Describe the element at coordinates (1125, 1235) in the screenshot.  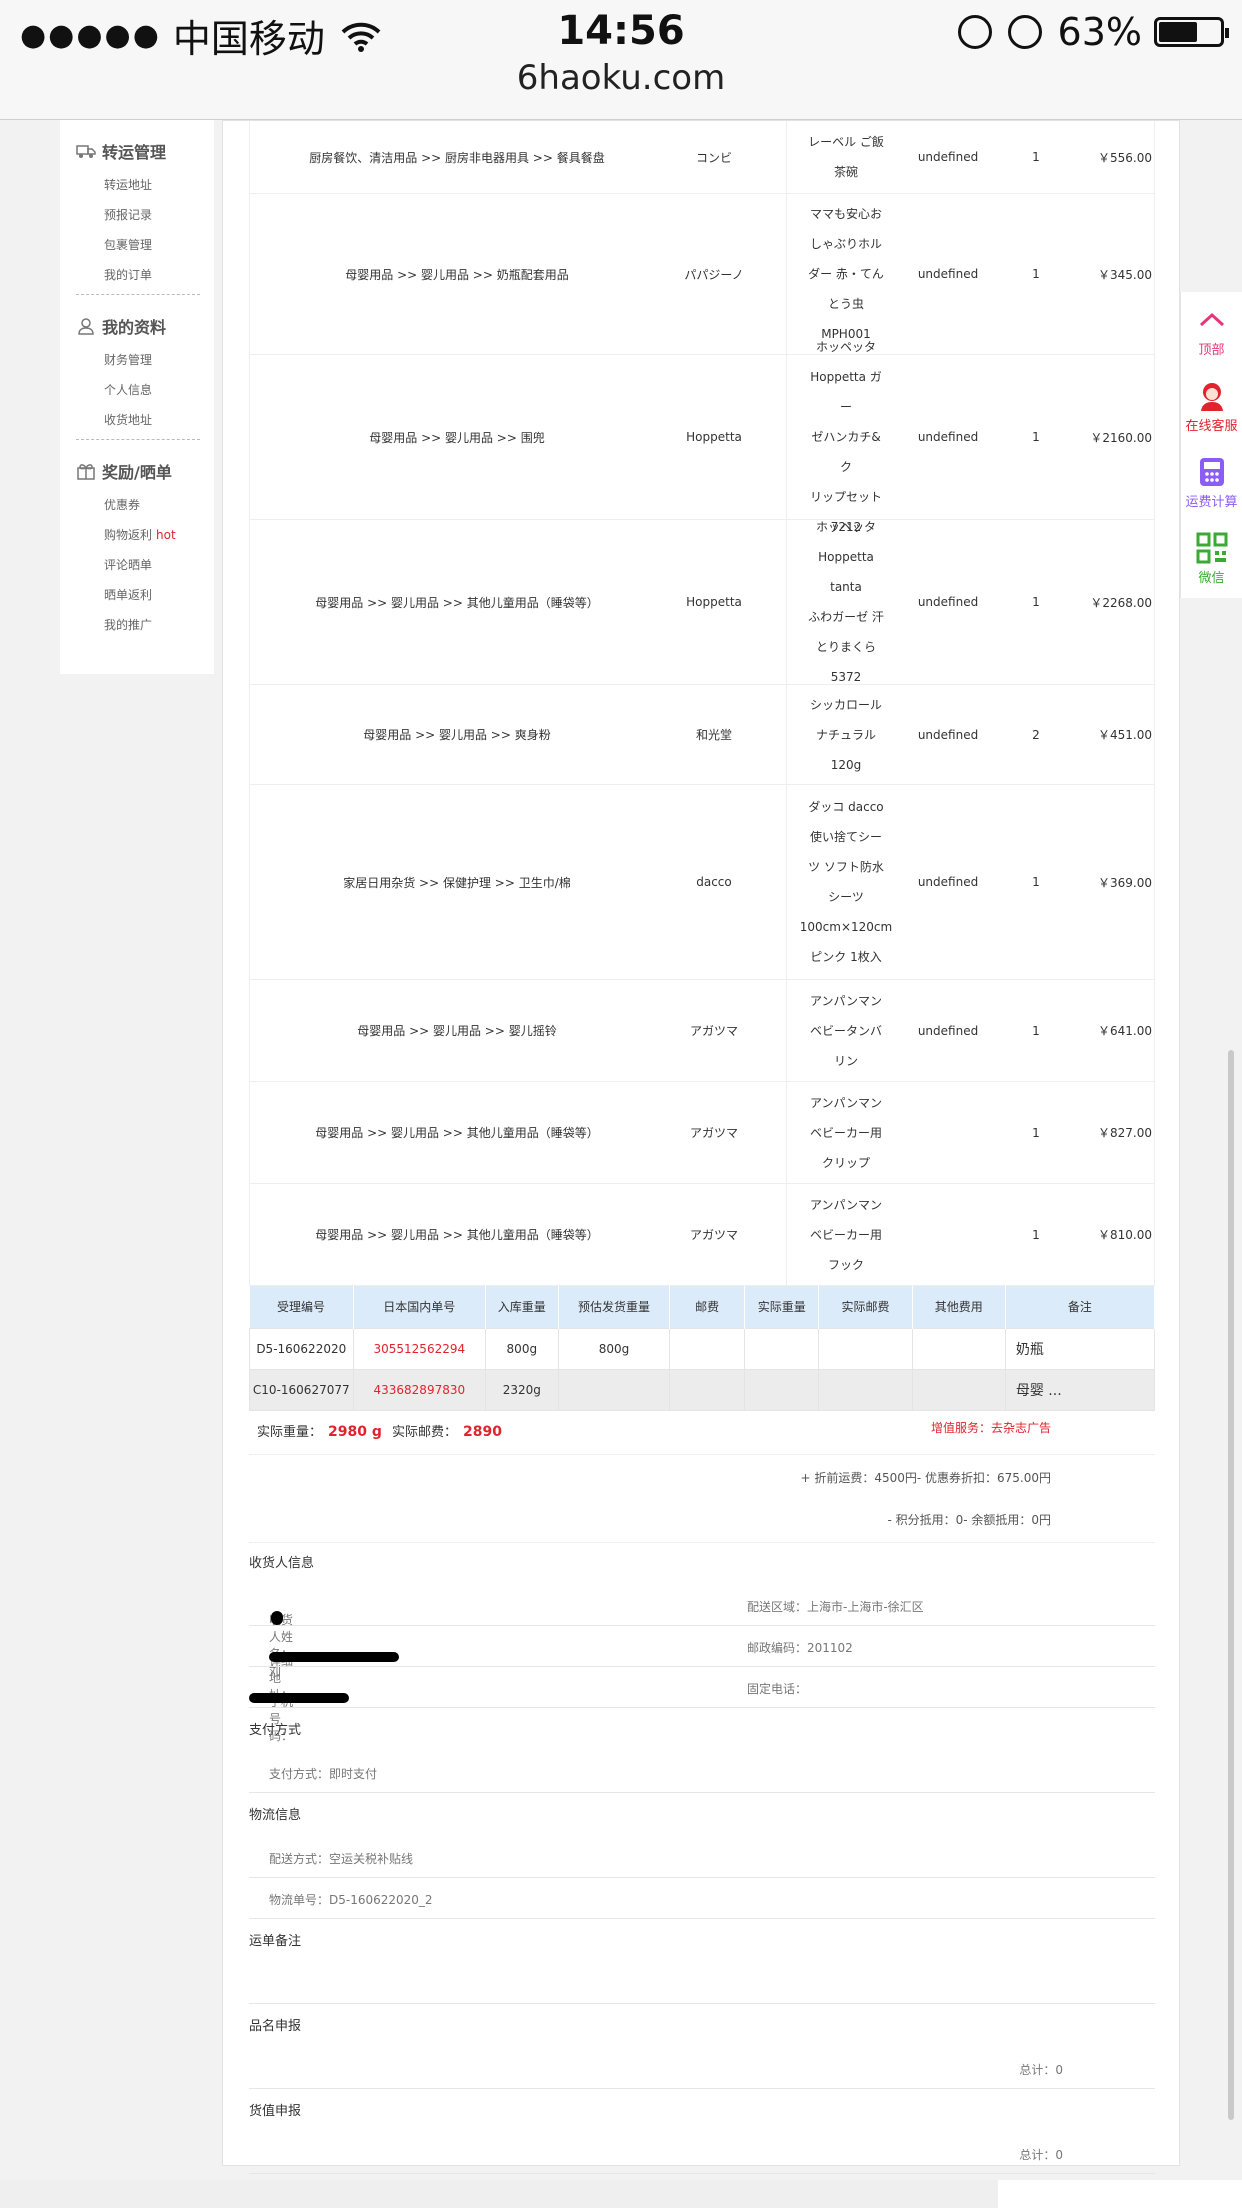
I see `product-price: ￥810.00` at that location.